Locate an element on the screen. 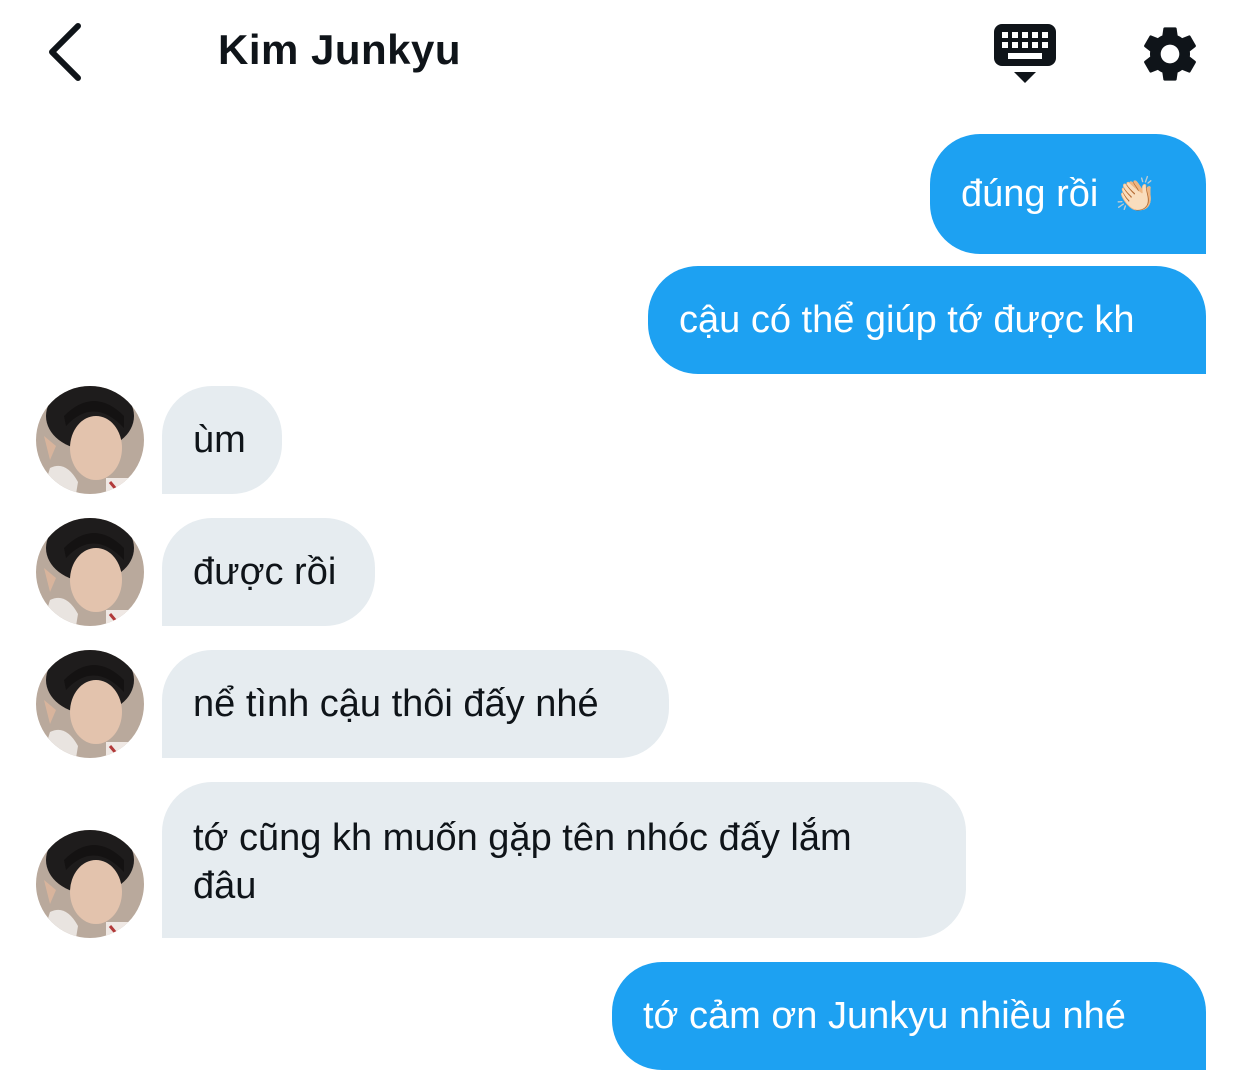 The image size is (1242, 1070). conversation-title: Kim Junkyu is located at coordinates (340, 49).